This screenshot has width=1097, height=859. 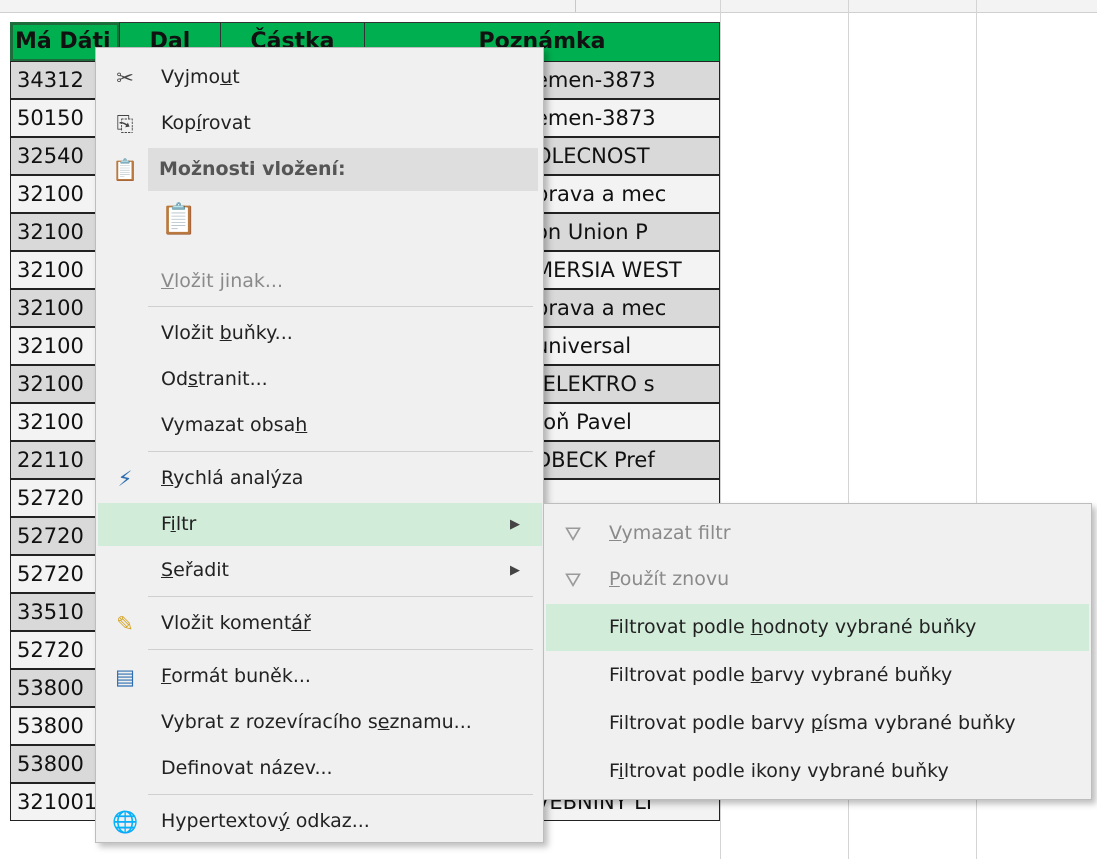 I want to click on menu-item-label: Rychlá analýza, so click(x=232, y=478).